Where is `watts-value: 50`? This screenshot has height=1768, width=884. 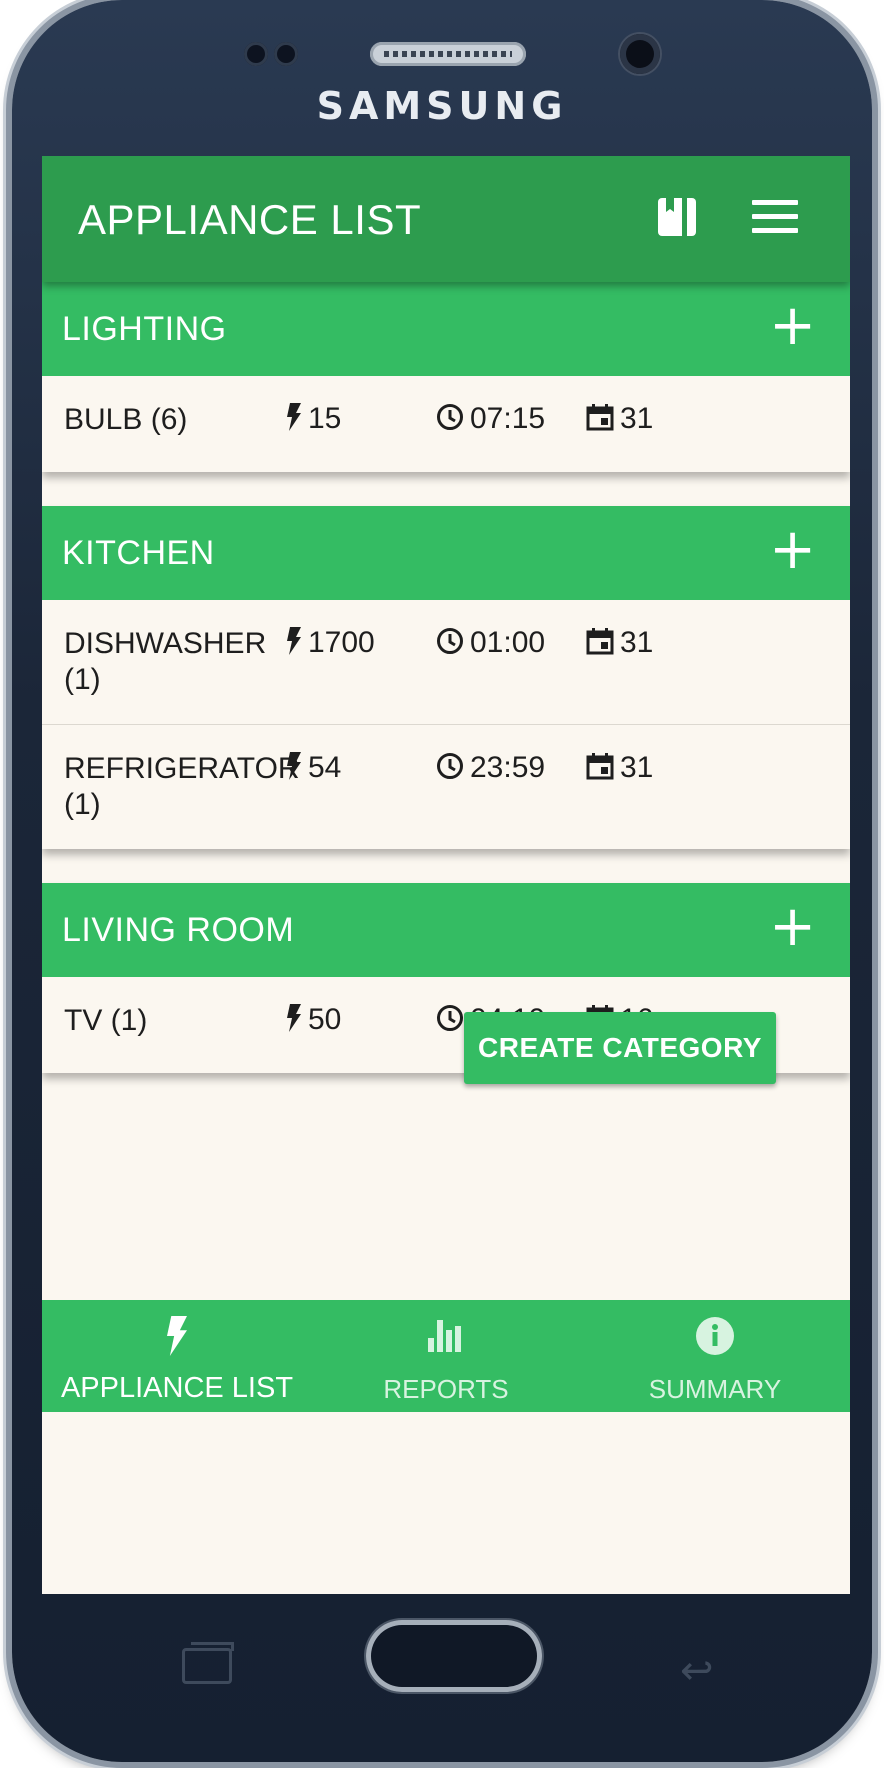 watts-value: 50 is located at coordinates (325, 1019).